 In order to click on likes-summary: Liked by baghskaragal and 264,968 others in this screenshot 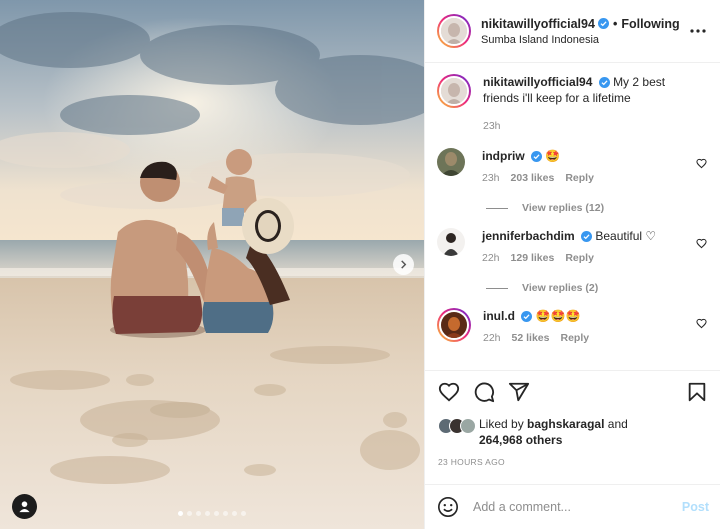, I will do `click(533, 432)`.